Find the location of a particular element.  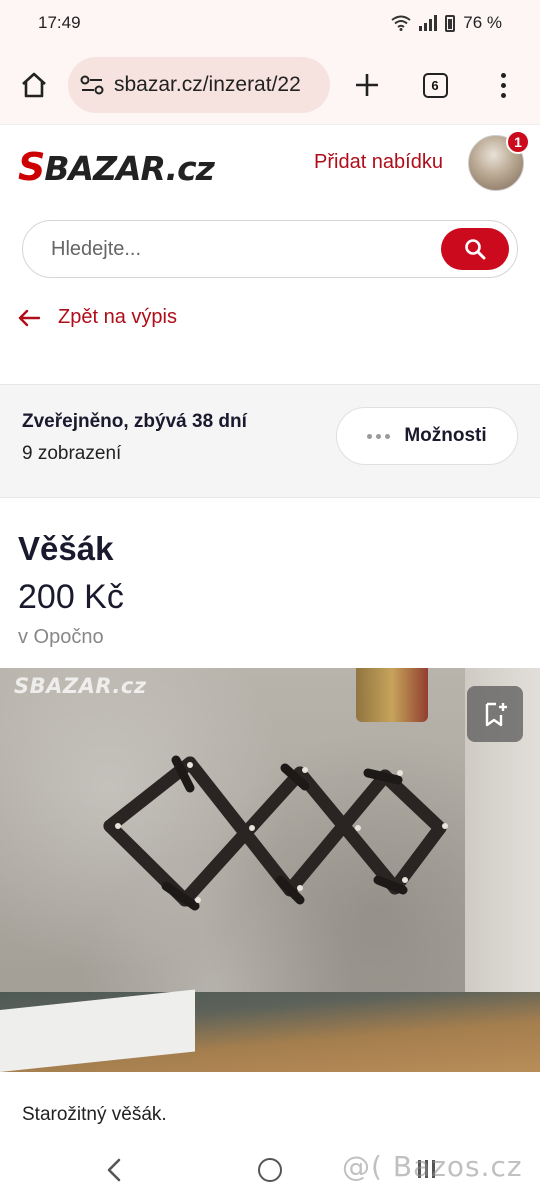

battery-icon is located at coordinates (450, 23).